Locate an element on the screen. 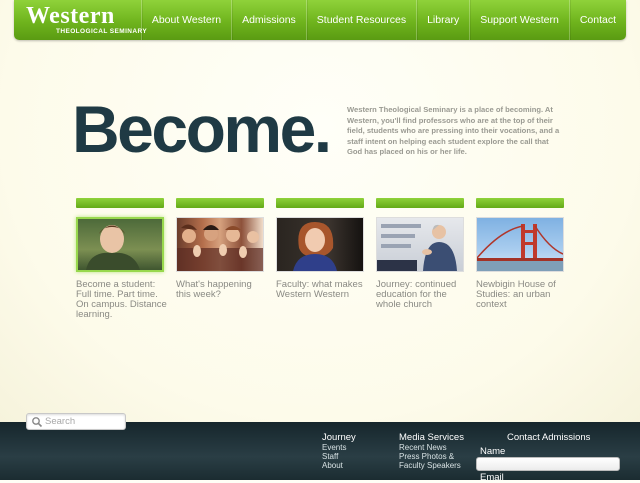  logo-wordmark: Western is located at coordinates (70, 16).